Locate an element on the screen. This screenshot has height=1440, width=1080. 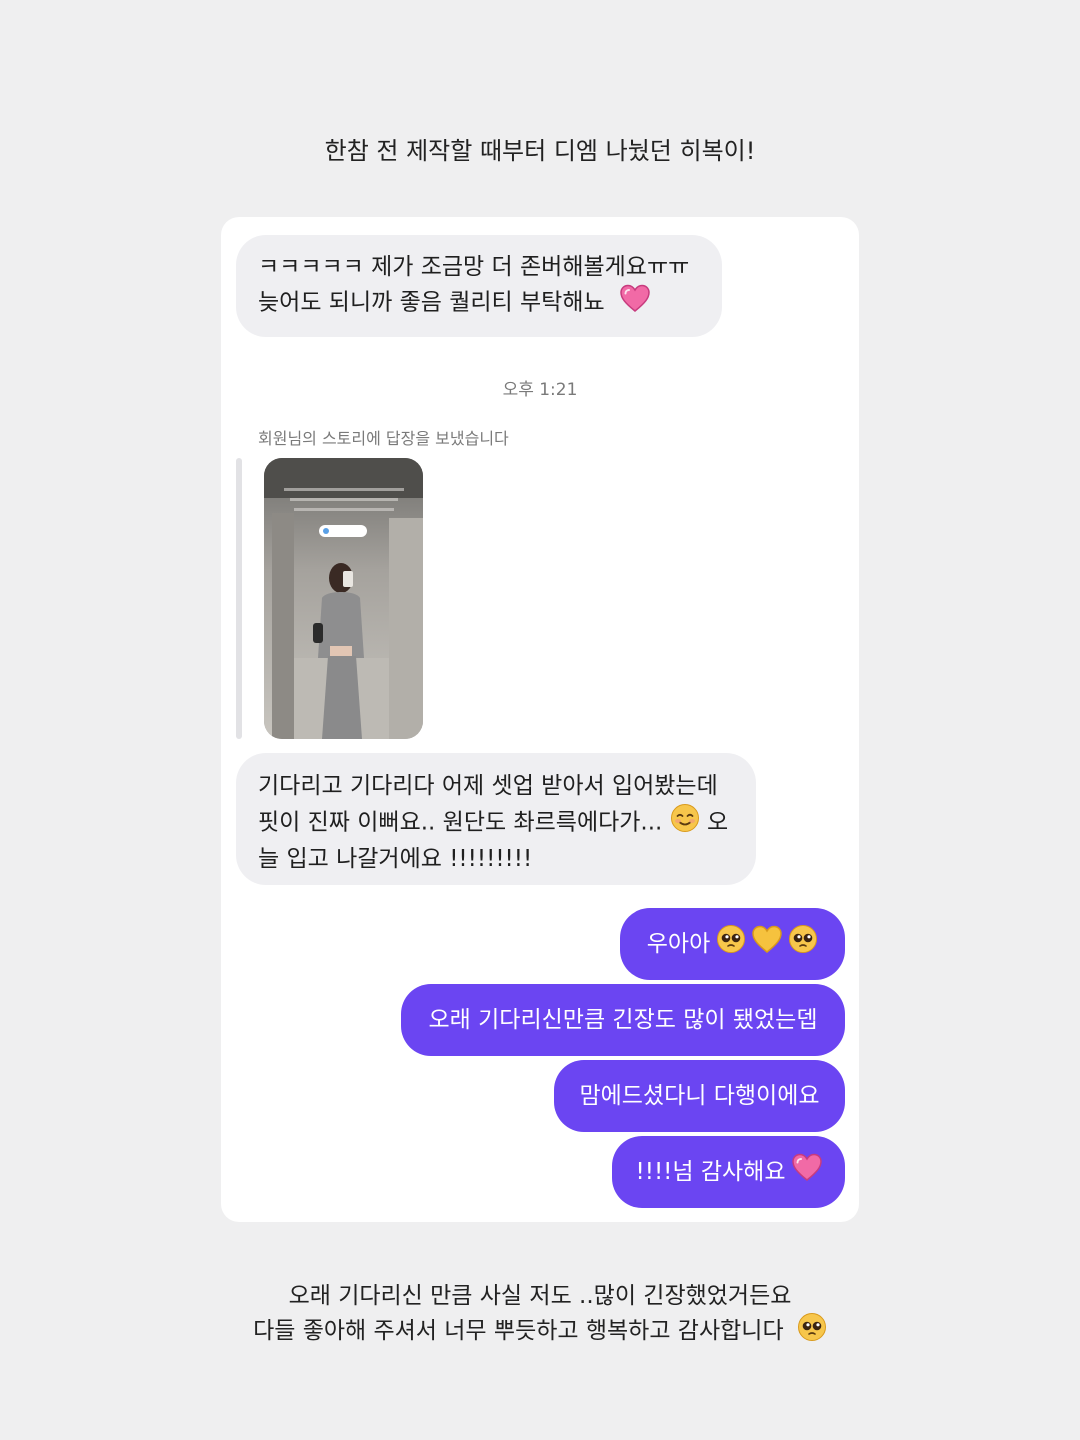
message-text: 맘에드셨다니 다행이에요 is located at coordinates (699, 1095).